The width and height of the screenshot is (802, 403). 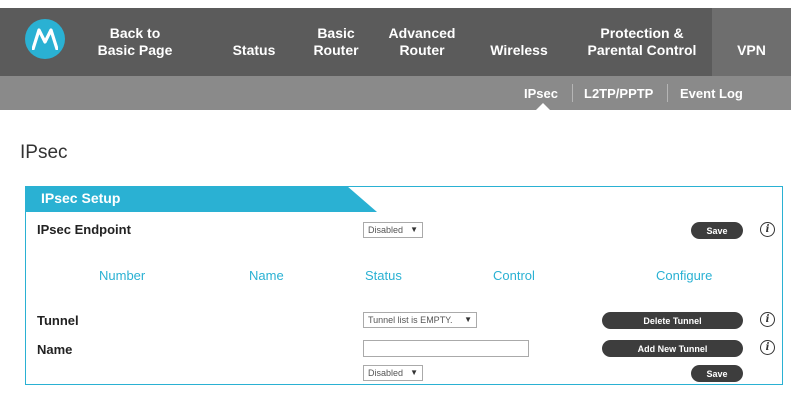 I want to click on nav-label-line1: Protection &, so click(x=642, y=33).